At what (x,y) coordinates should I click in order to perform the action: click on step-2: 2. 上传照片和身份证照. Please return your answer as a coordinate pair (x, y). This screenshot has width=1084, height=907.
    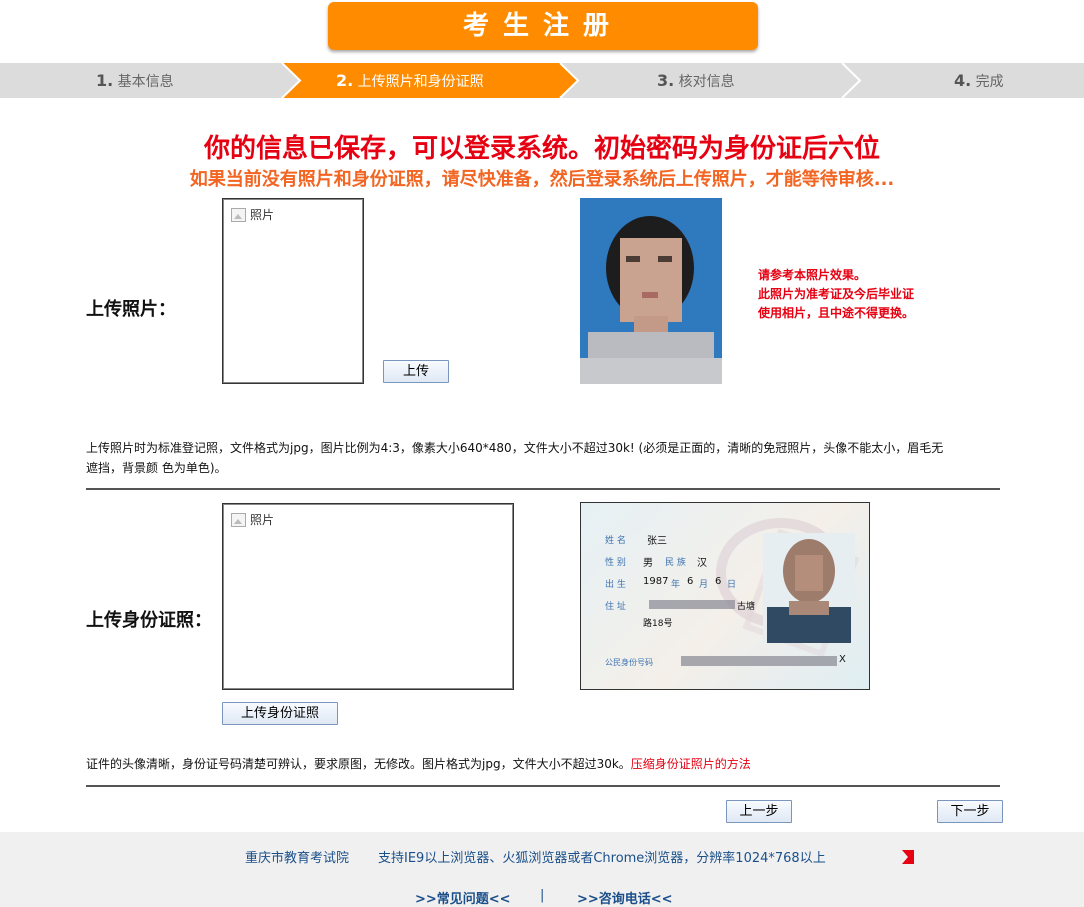
    Looking at the image, I should click on (410, 80).